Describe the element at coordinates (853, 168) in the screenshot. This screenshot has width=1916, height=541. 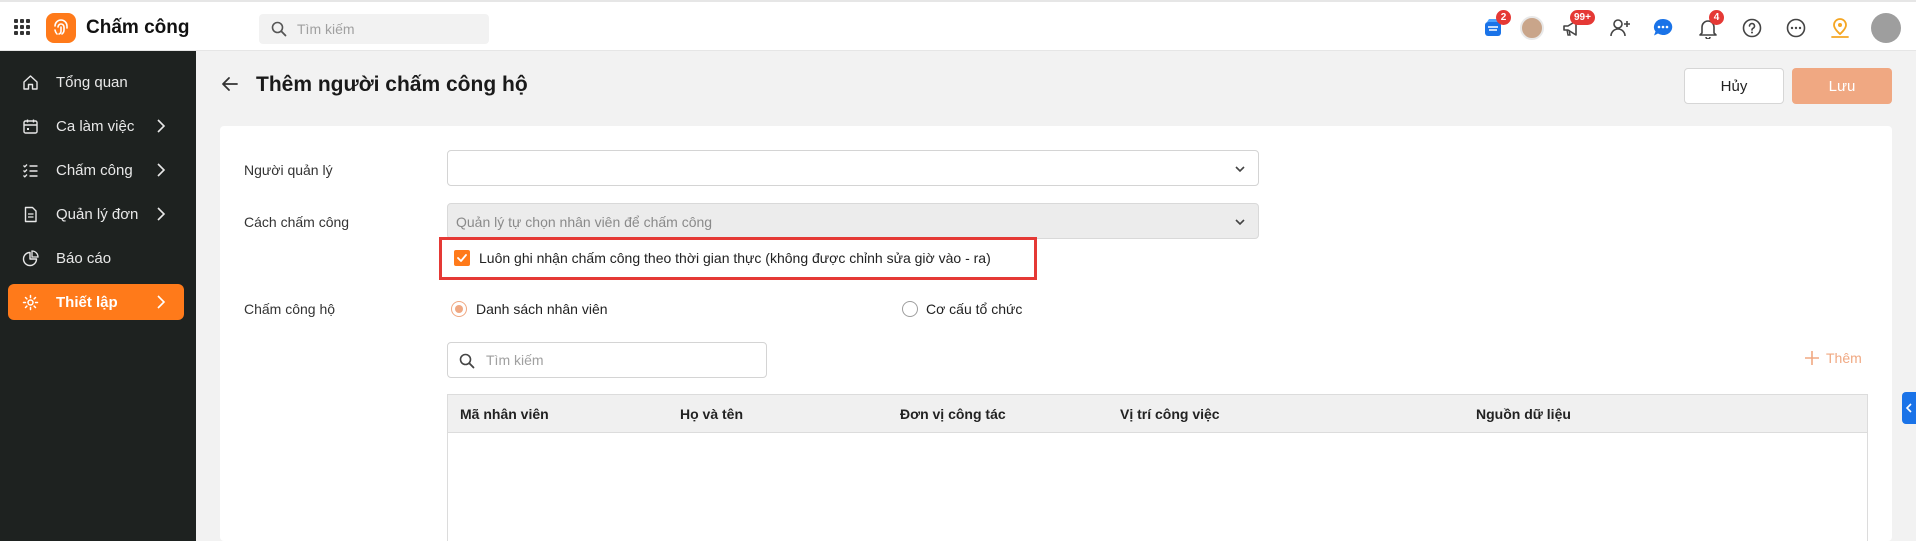
I see `manager-select` at that location.